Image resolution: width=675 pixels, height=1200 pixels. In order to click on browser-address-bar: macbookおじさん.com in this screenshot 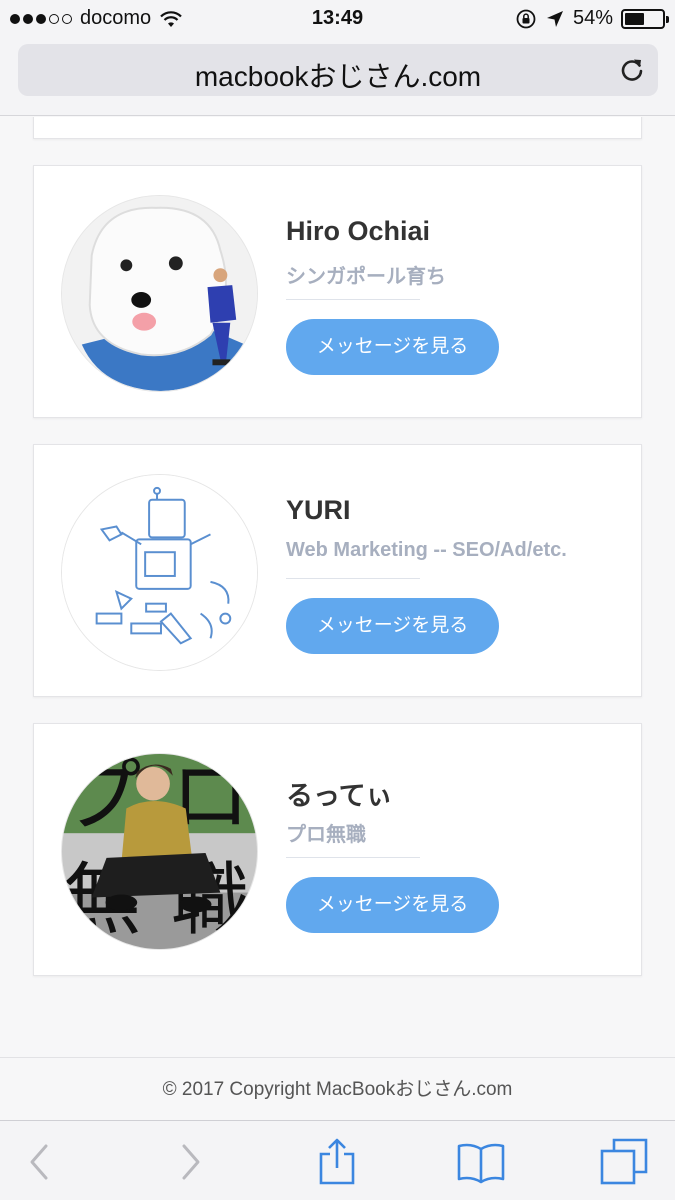, I will do `click(337, 77)`.